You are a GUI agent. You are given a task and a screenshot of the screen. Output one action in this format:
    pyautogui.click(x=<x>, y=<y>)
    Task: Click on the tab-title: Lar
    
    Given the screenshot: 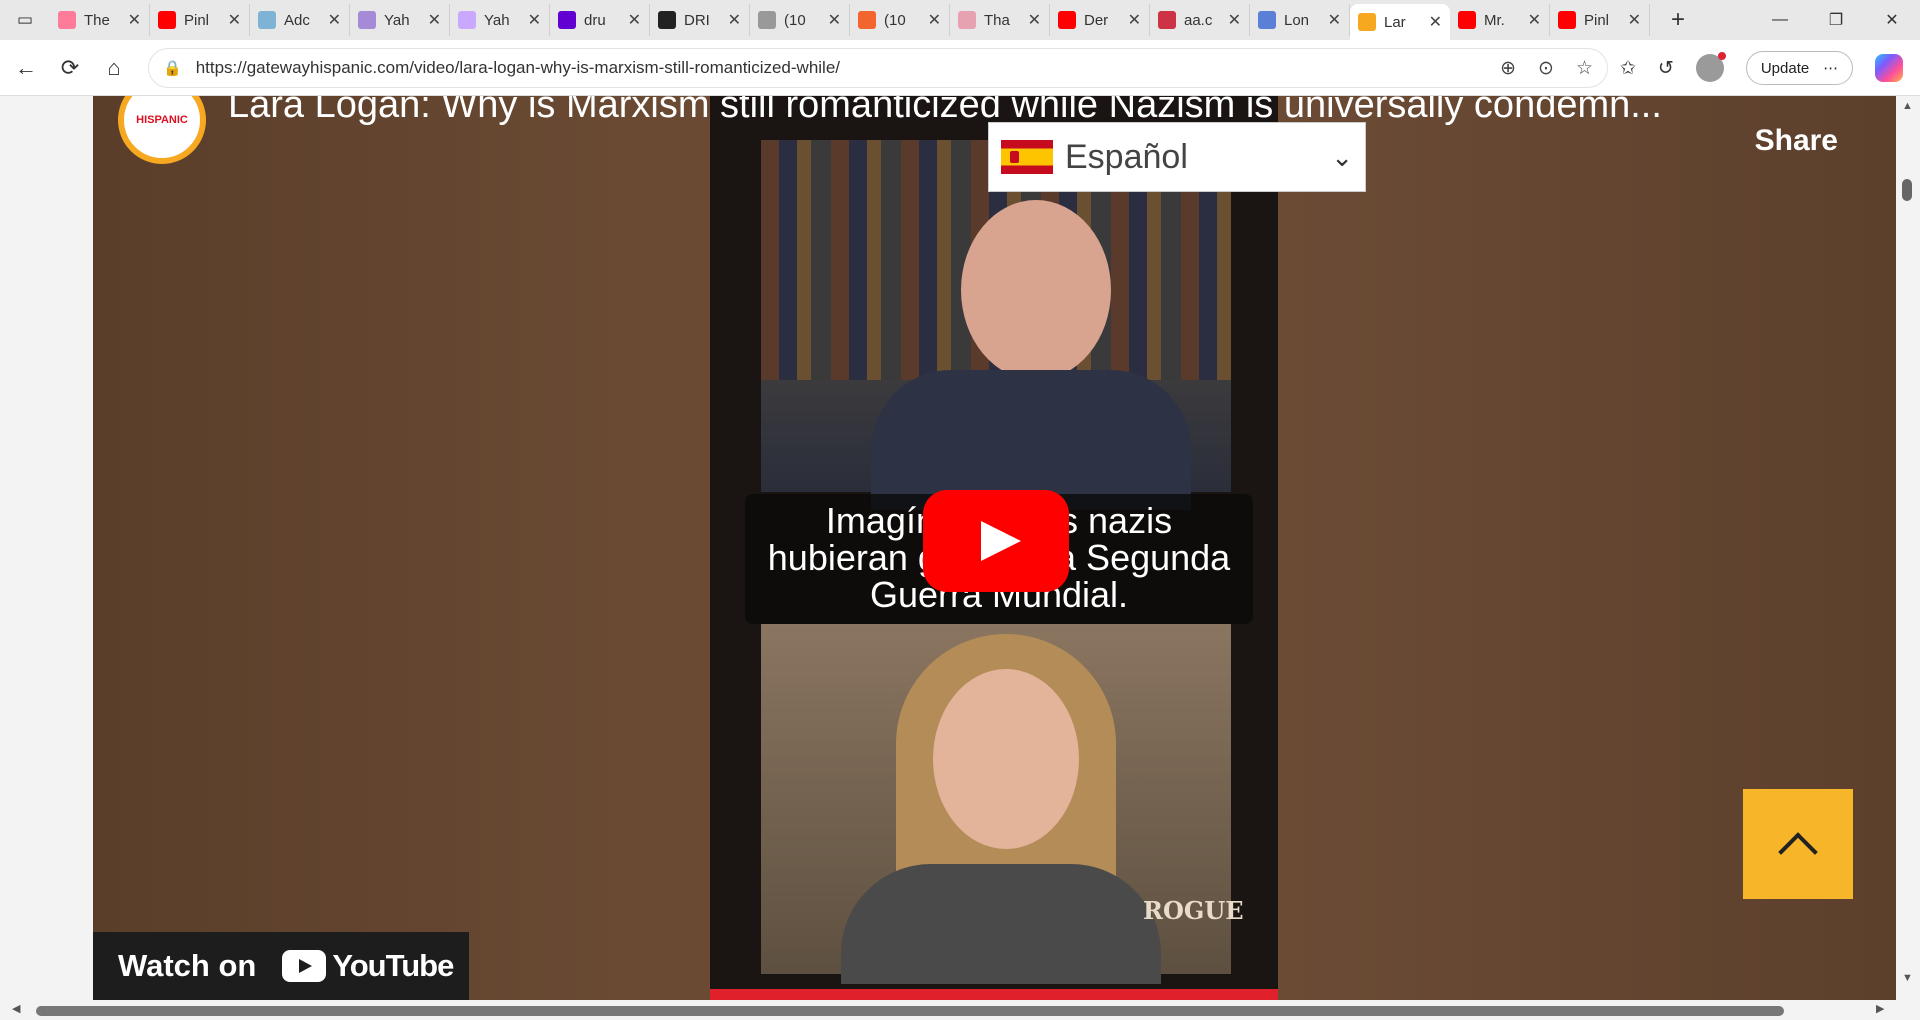 What is the action you would take?
    pyautogui.click(x=1395, y=22)
    